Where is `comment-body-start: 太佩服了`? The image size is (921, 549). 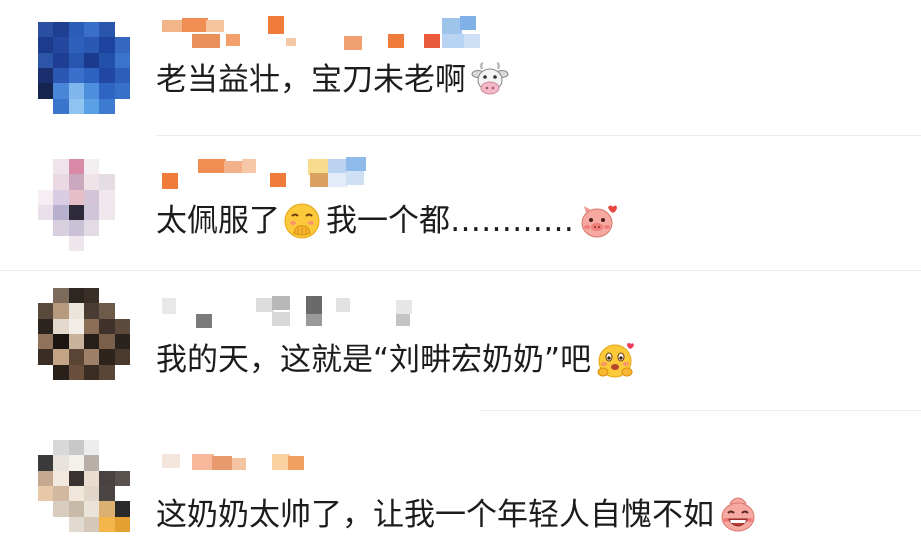 comment-body-start: 太佩服了 is located at coordinates (218, 221).